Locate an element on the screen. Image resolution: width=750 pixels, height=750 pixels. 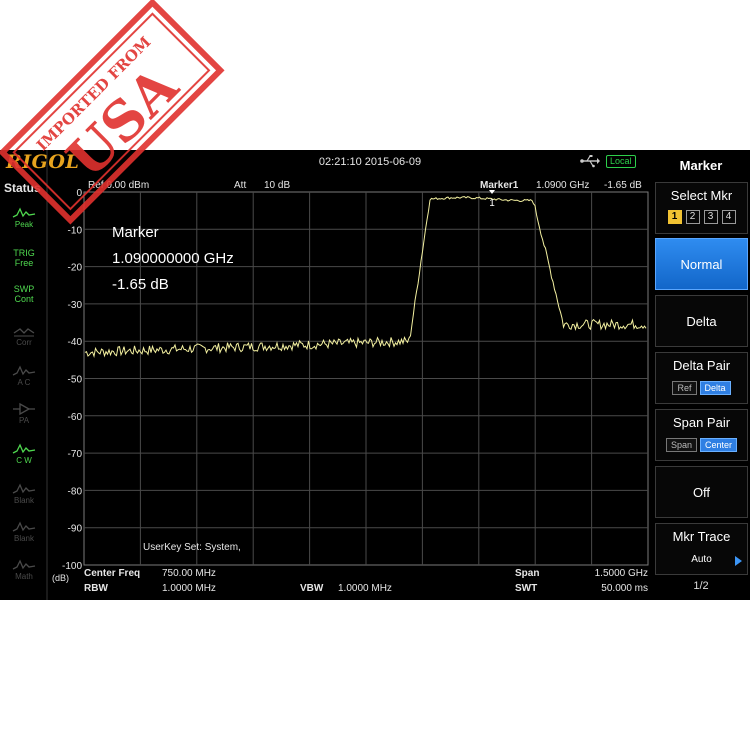
y-tick-label: -20 is located at coordinates (75, 268).